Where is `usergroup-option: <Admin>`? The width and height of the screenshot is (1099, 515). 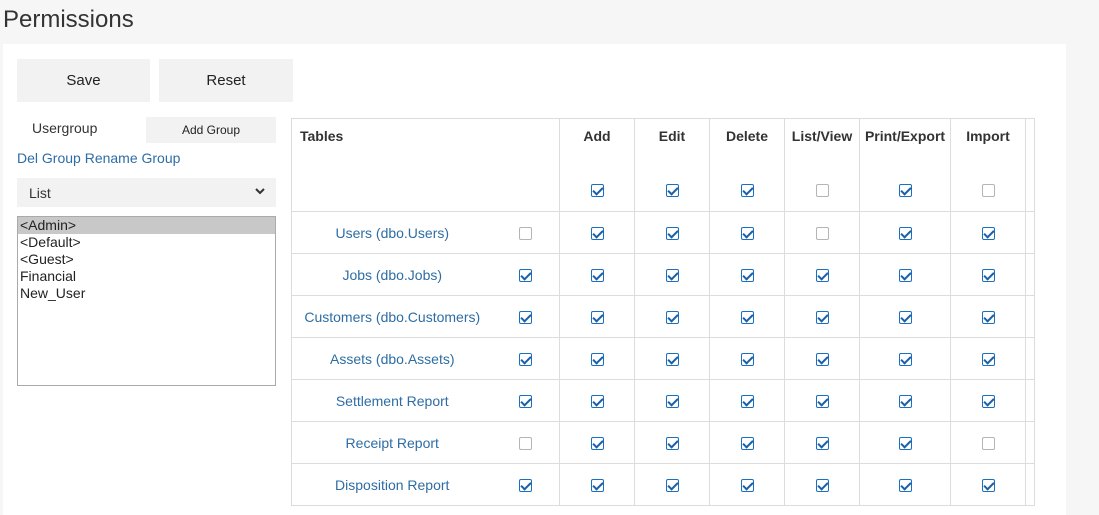 usergroup-option: <Admin> is located at coordinates (146, 225).